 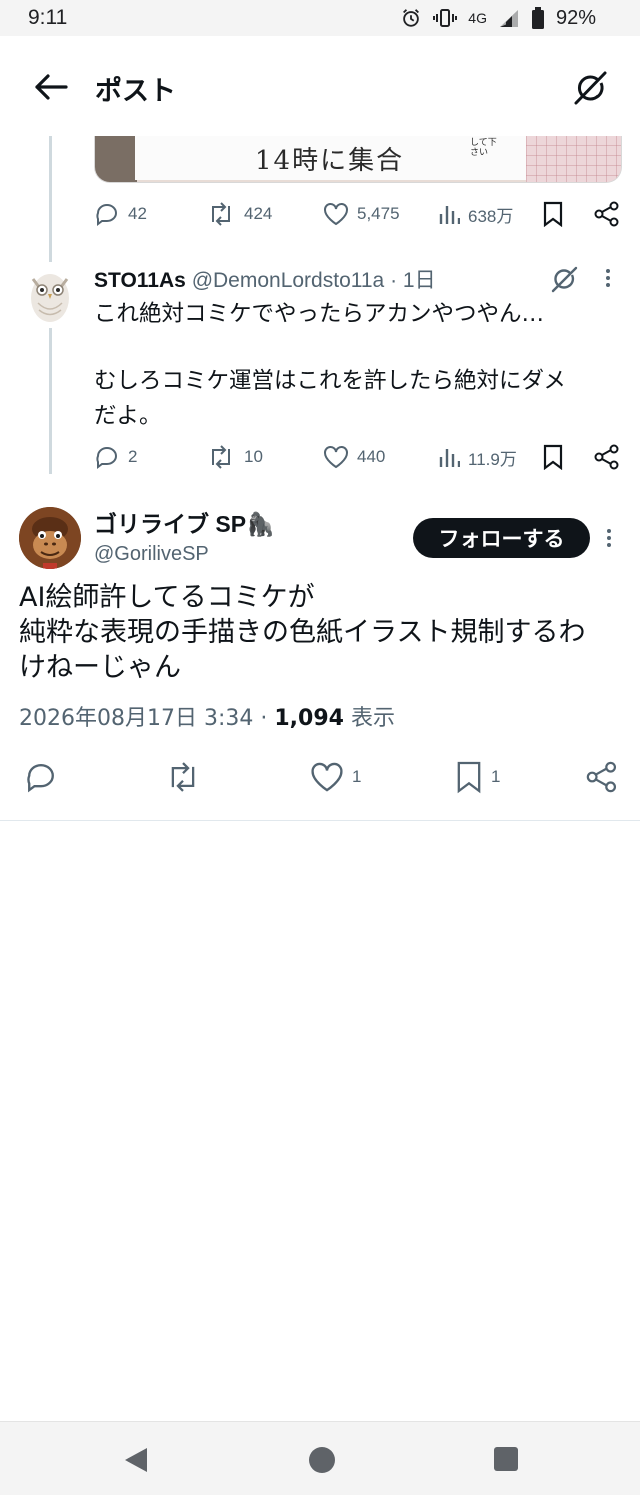 What do you see at coordinates (258, 213) in the screenshot?
I see `repost-count: 424` at bounding box center [258, 213].